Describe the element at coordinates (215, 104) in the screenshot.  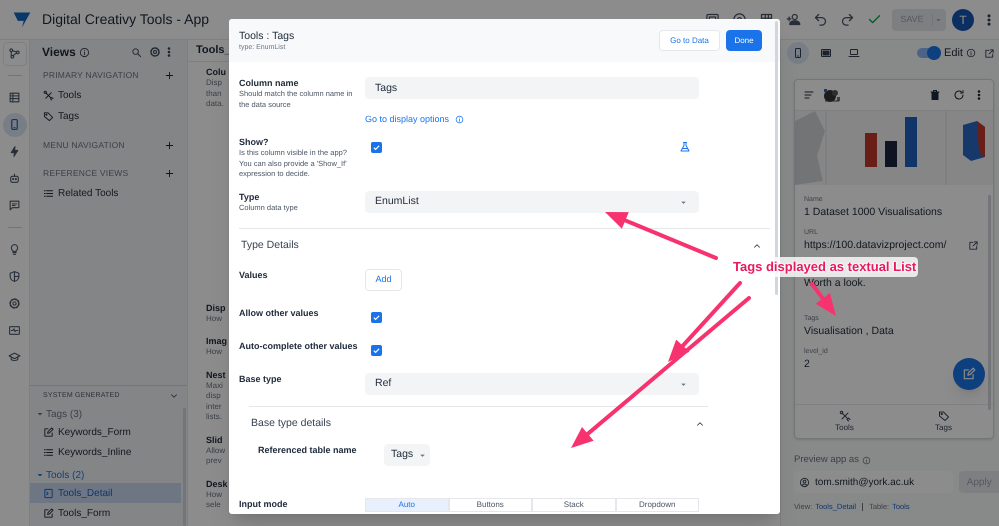
I see `setting-description: data.` at that location.